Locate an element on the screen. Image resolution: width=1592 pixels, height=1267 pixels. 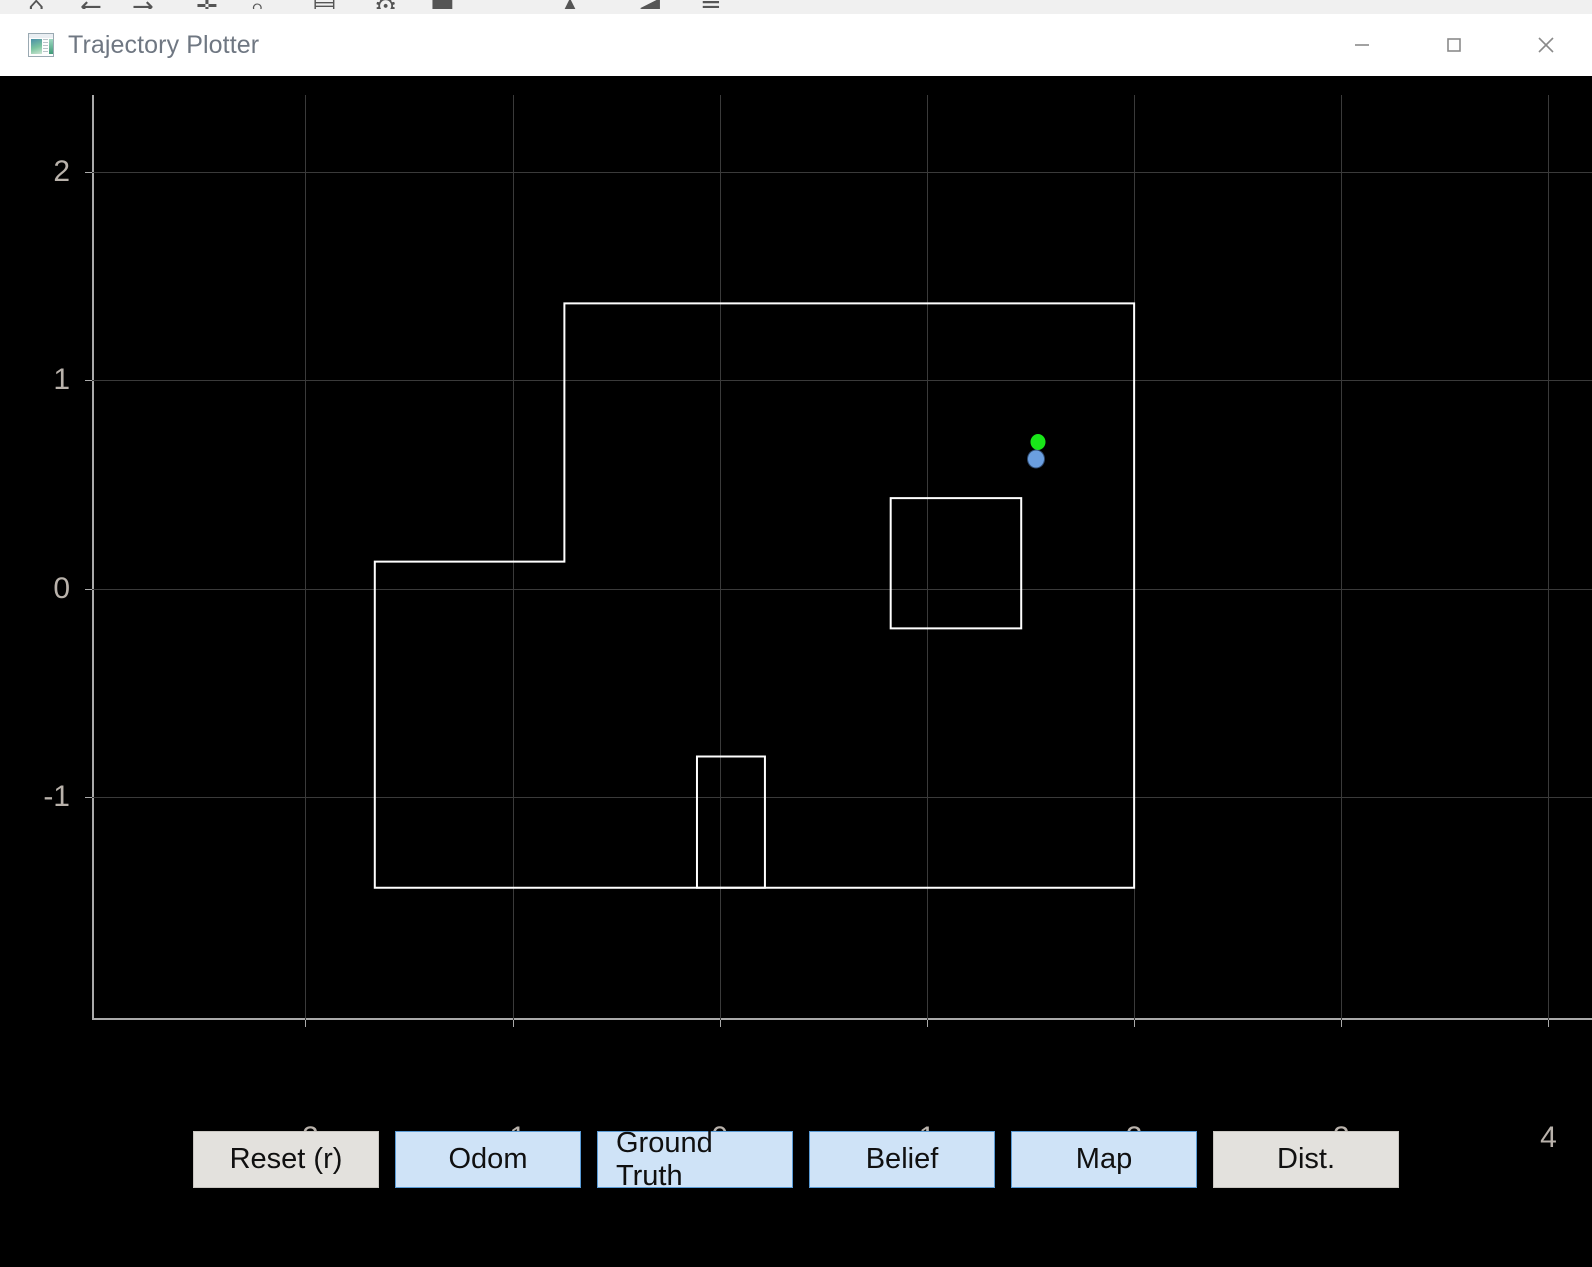
minimize-button is located at coordinates (1362, 45).